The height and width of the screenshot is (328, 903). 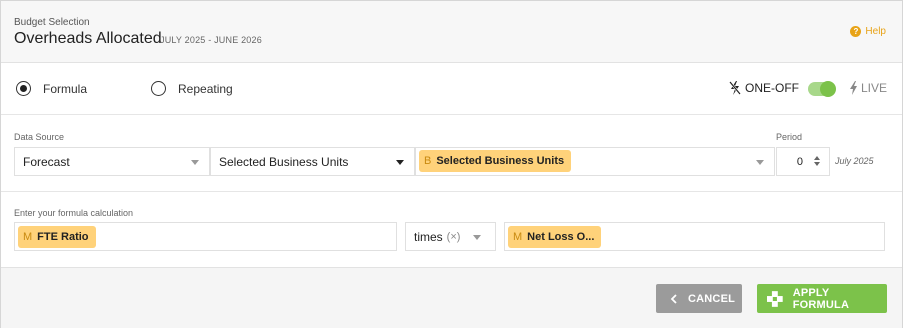 What do you see at coordinates (74, 213) in the screenshot?
I see `formula-label: Enter your formula calculation` at bounding box center [74, 213].